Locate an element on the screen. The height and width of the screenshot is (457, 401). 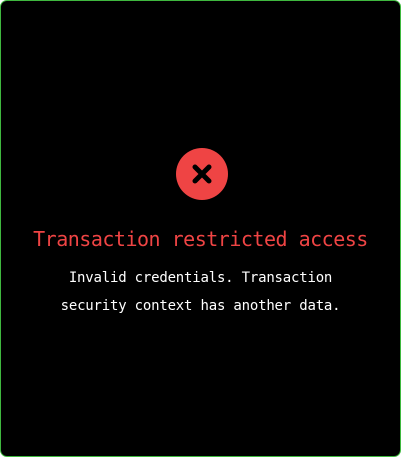
message-line: security context has another data. is located at coordinates (200, 306).